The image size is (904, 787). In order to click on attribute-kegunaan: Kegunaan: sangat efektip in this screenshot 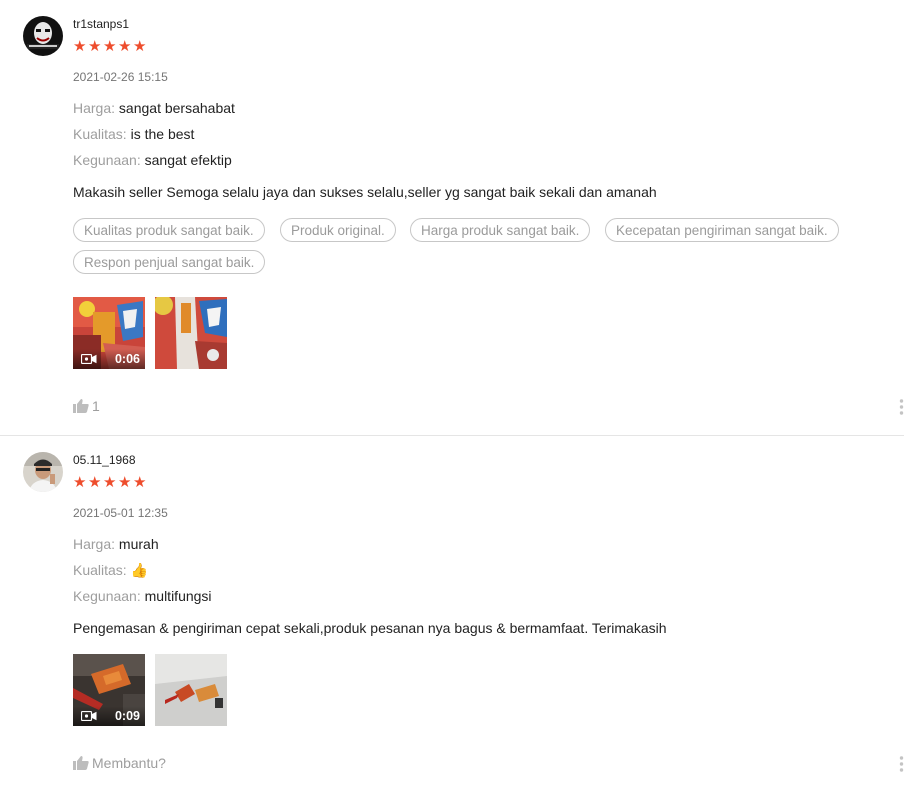, I will do `click(152, 160)`.